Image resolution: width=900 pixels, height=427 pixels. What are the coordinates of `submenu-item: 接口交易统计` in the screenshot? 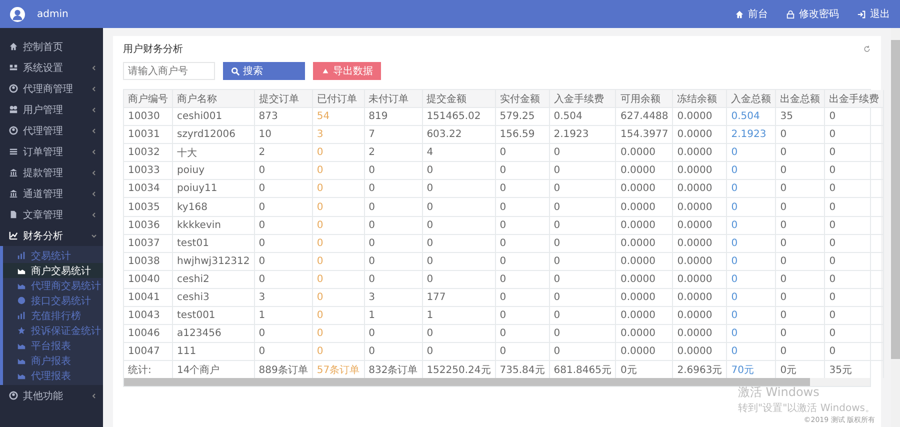 It's located at (53, 300).